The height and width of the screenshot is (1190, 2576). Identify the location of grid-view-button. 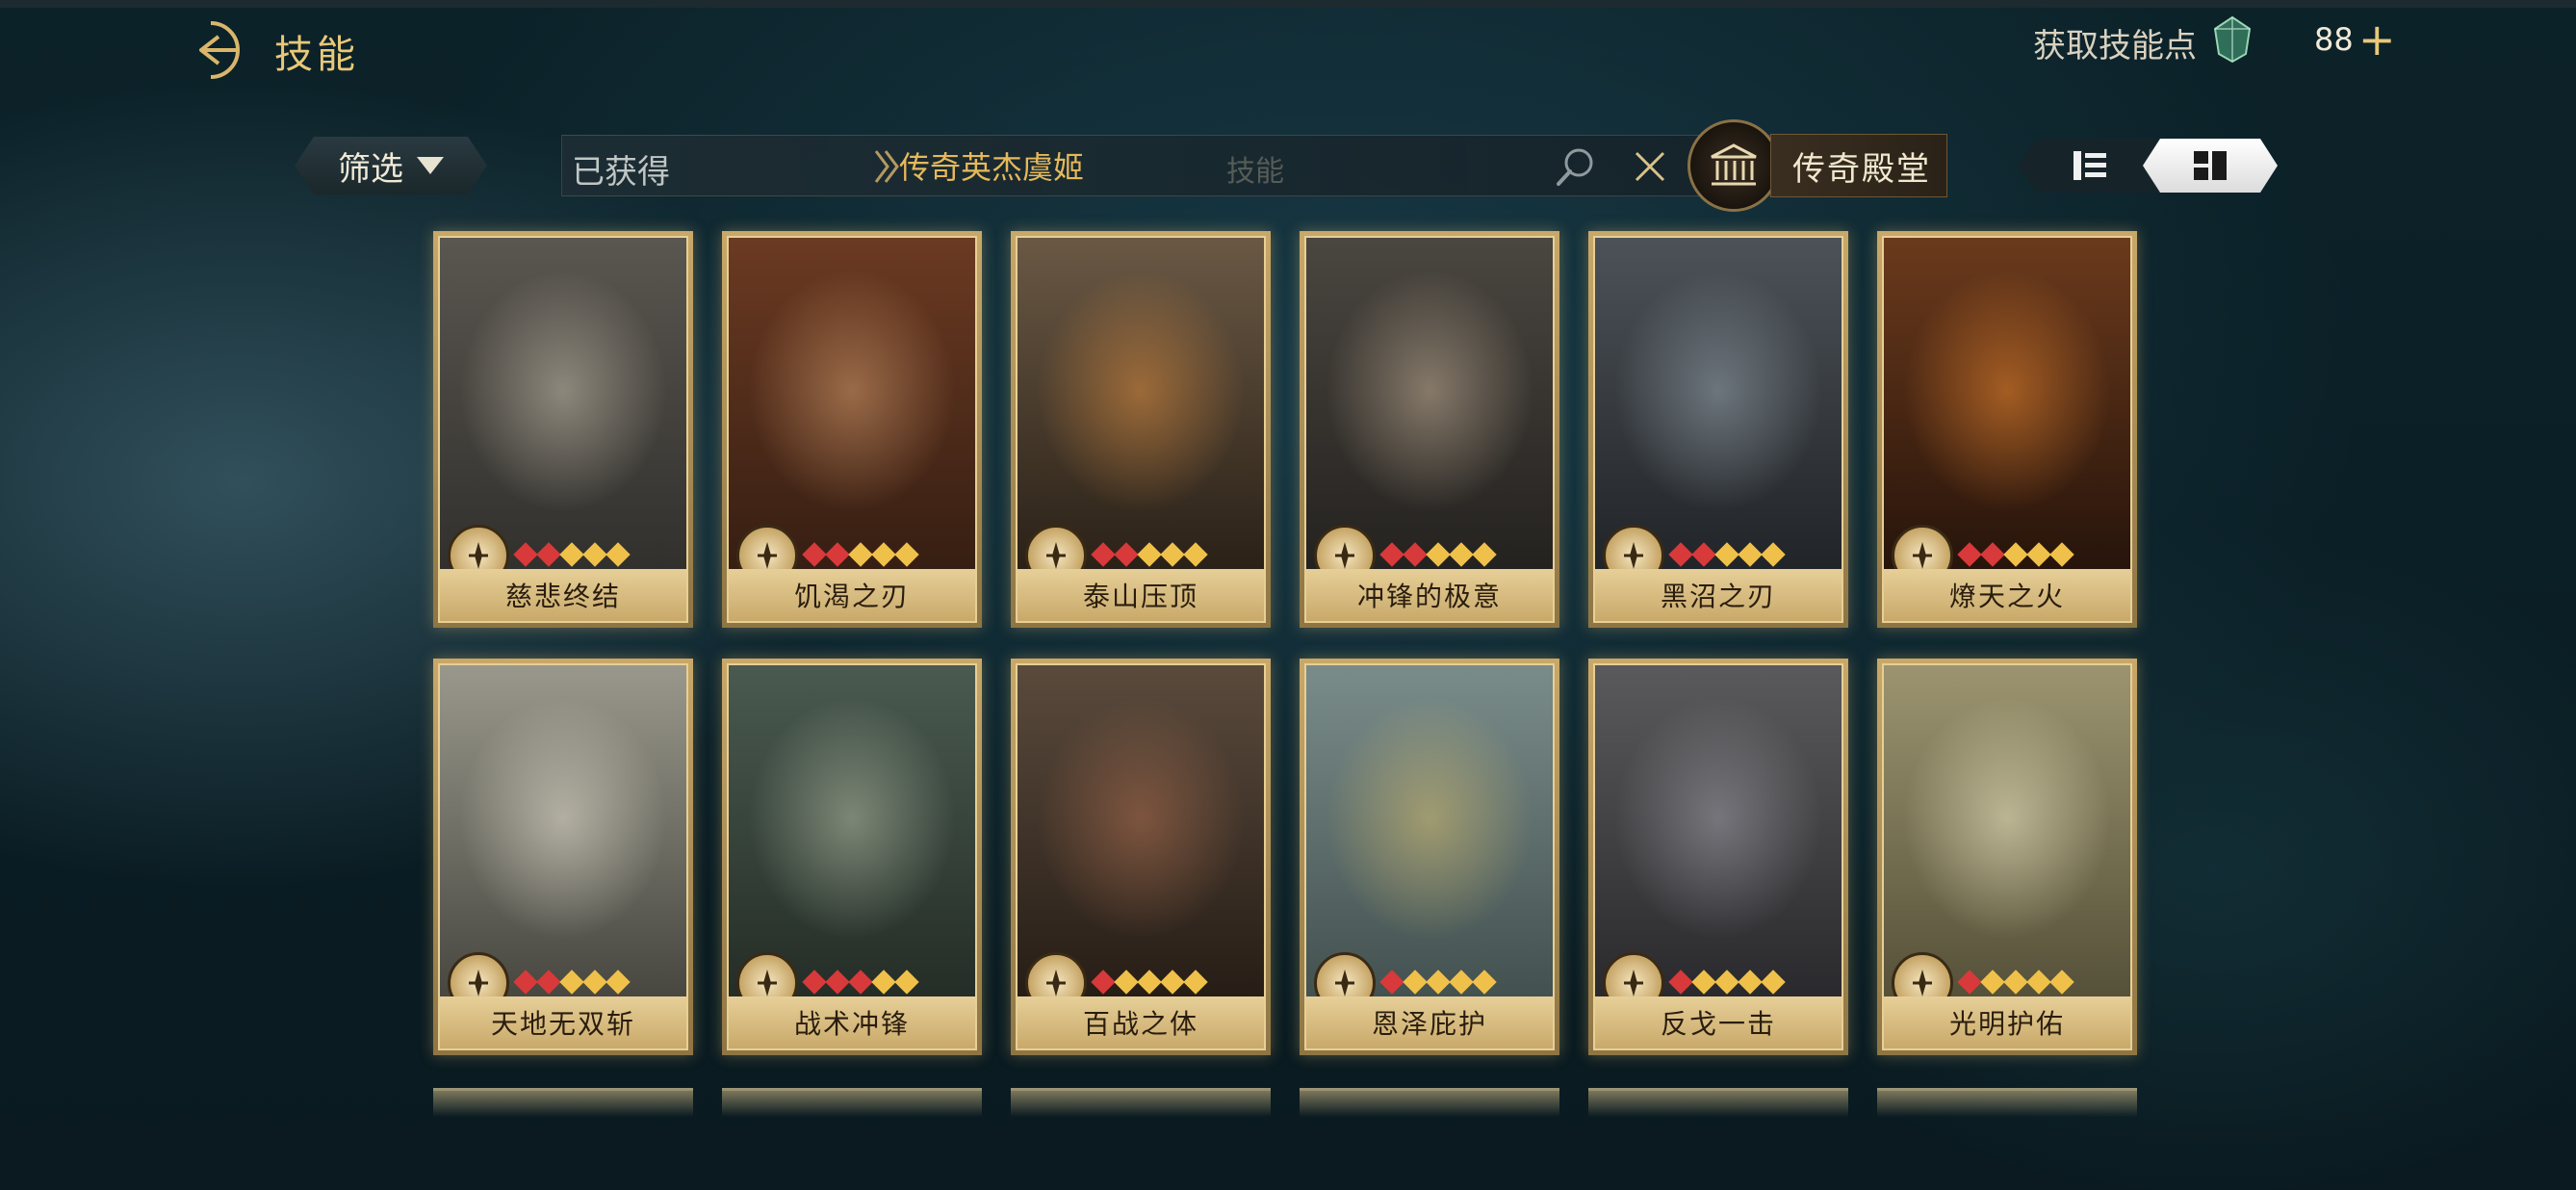
(2210, 166).